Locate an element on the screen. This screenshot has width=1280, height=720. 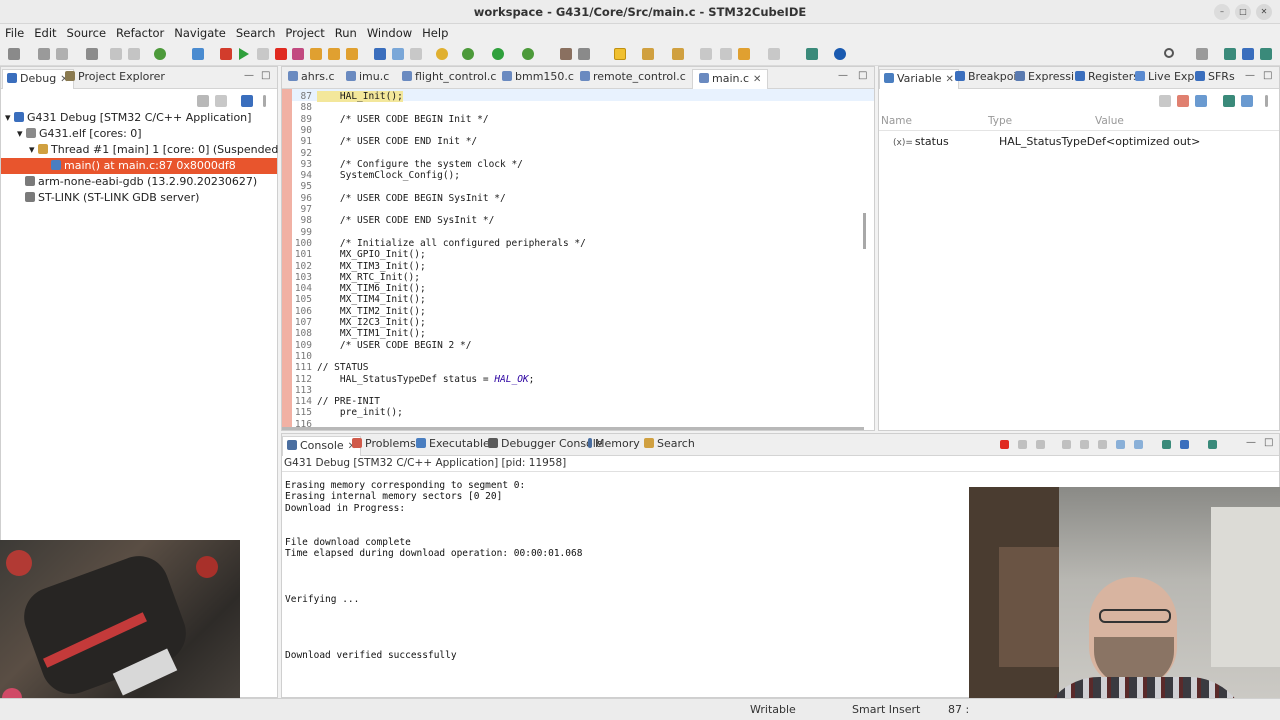
forward-nav-icon is located at coordinates (774, 54).